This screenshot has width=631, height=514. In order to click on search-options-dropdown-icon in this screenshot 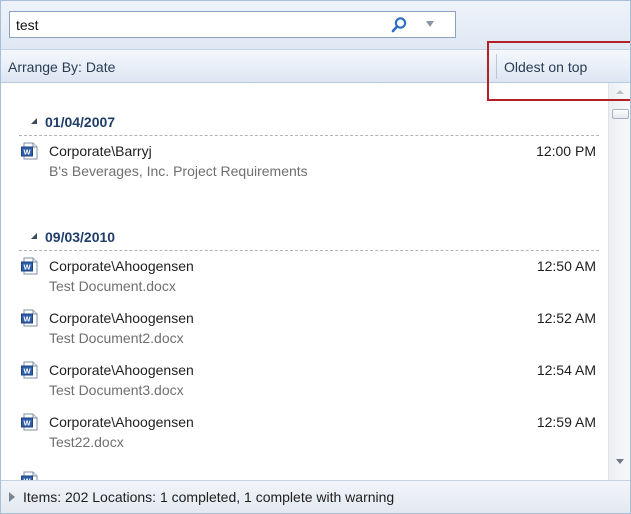, I will do `click(430, 24)`.